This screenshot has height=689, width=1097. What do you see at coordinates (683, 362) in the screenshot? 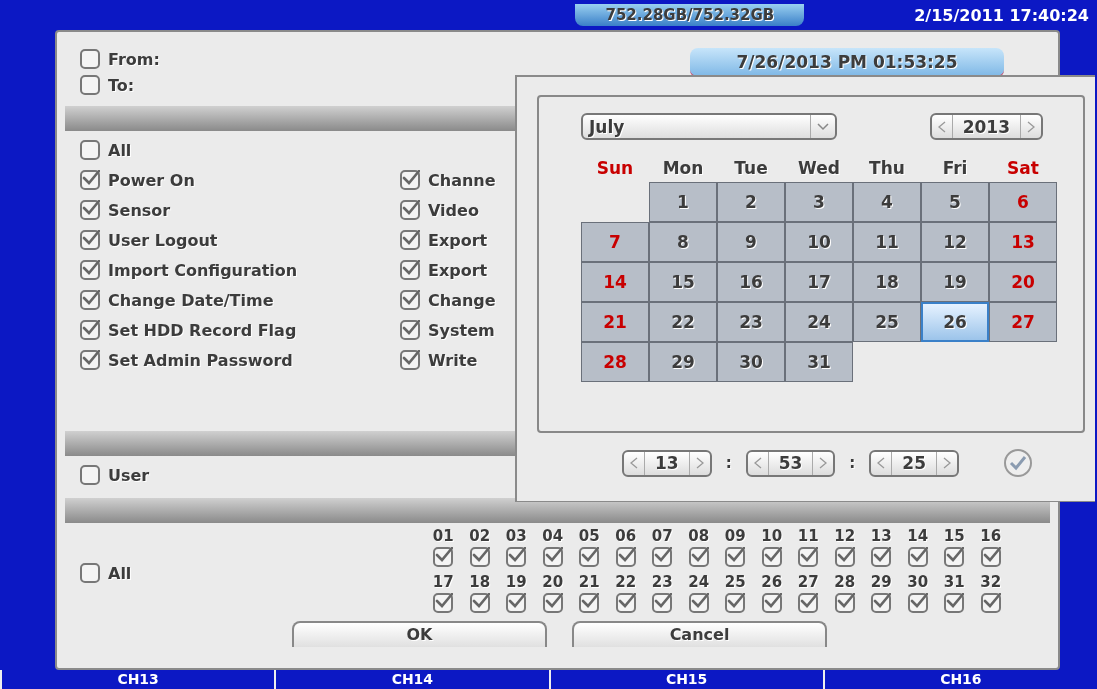
I see `calendar-day: 29` at bounding box center [683, 362].